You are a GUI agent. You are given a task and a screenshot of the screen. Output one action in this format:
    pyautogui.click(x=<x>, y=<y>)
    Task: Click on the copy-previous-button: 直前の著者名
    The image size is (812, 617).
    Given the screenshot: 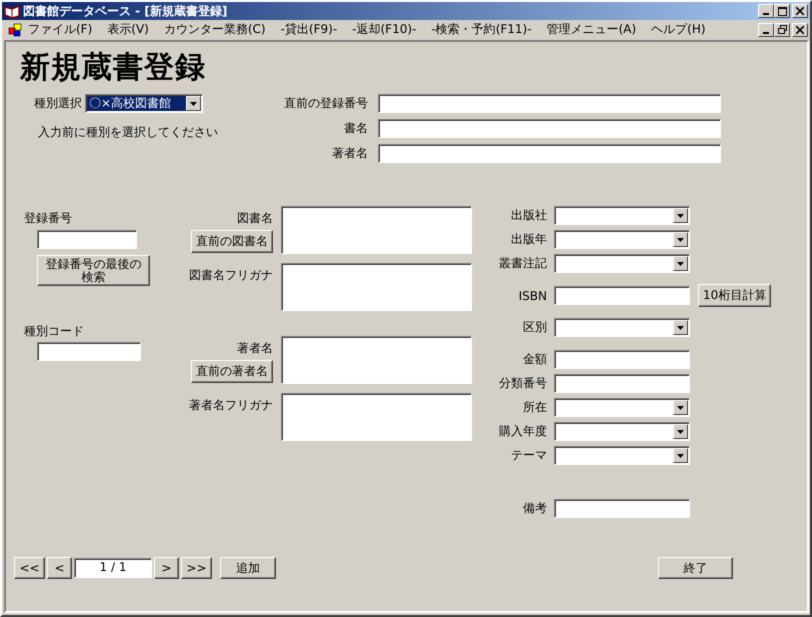 What is the action you would take?
    pyautogui.click(x=232, y=371)
    